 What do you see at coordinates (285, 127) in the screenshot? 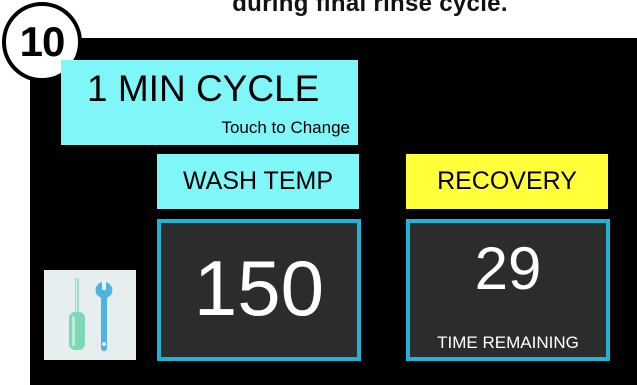
I see `cycle-subtitle: Touch to Change` at bounding box center [285, 127].